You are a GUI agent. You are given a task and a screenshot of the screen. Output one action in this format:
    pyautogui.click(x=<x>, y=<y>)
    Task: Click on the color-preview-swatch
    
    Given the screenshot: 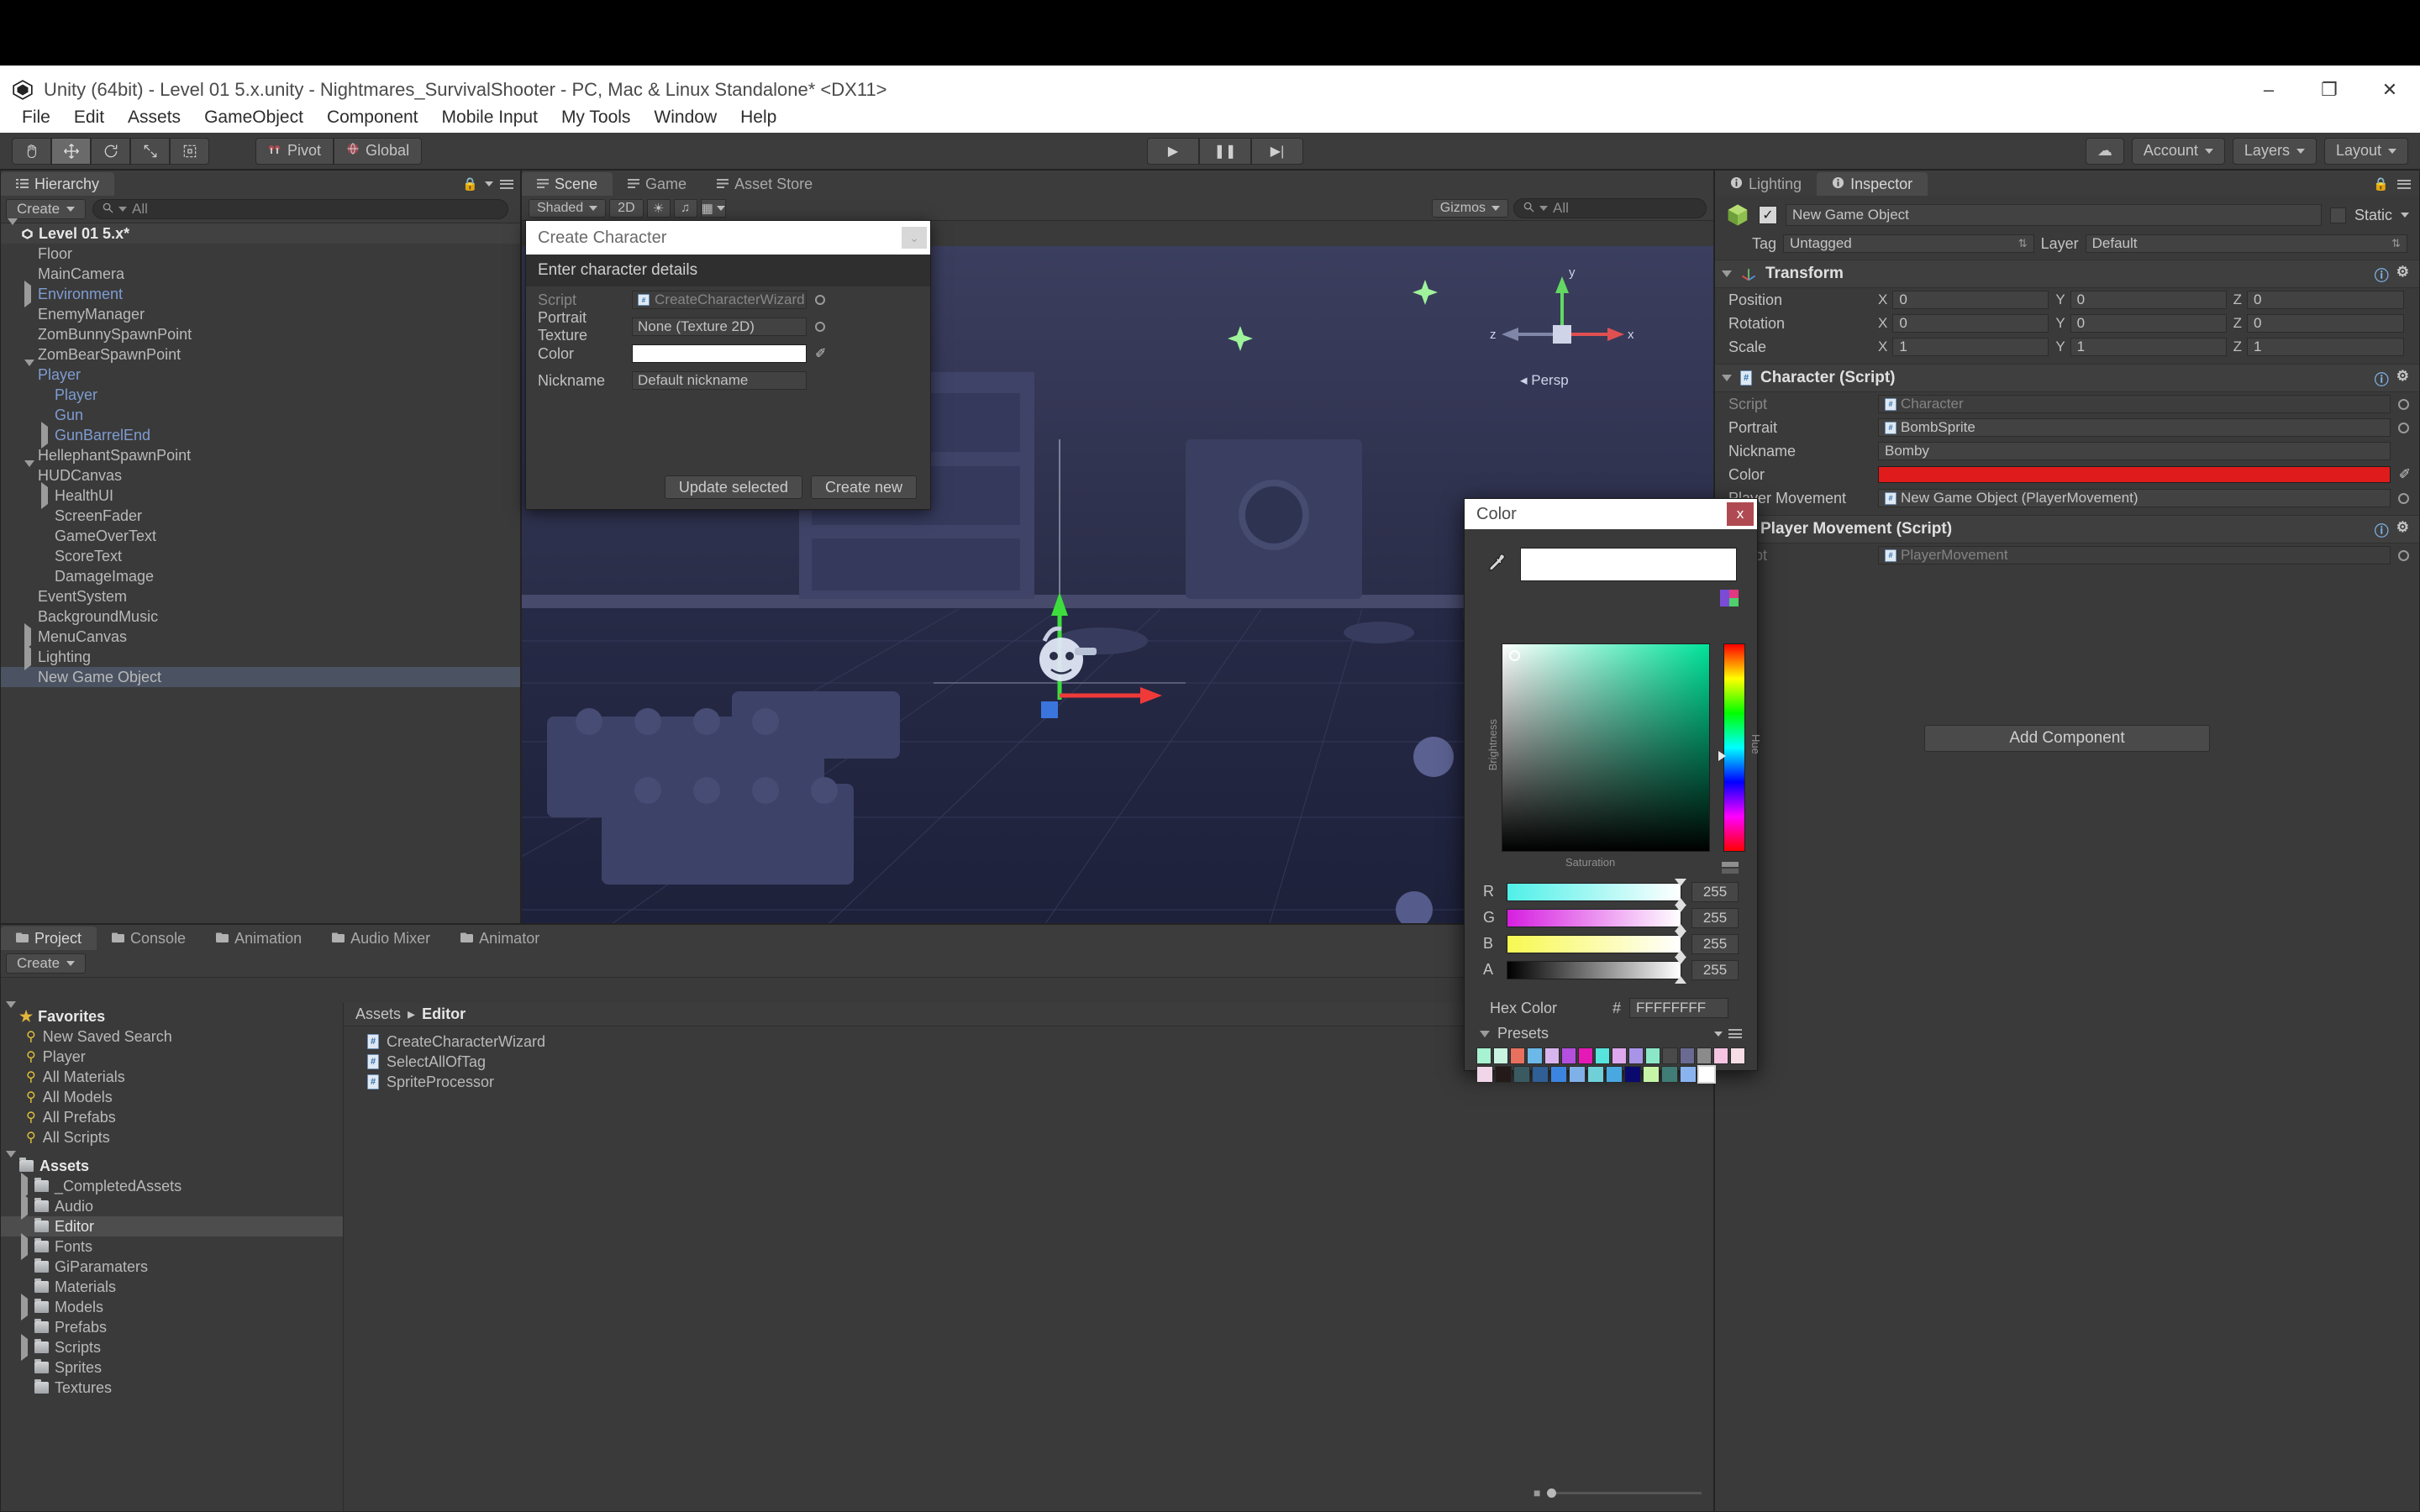 What is the action you would take?
    pyautogui.click(x=1628, y=564)
    